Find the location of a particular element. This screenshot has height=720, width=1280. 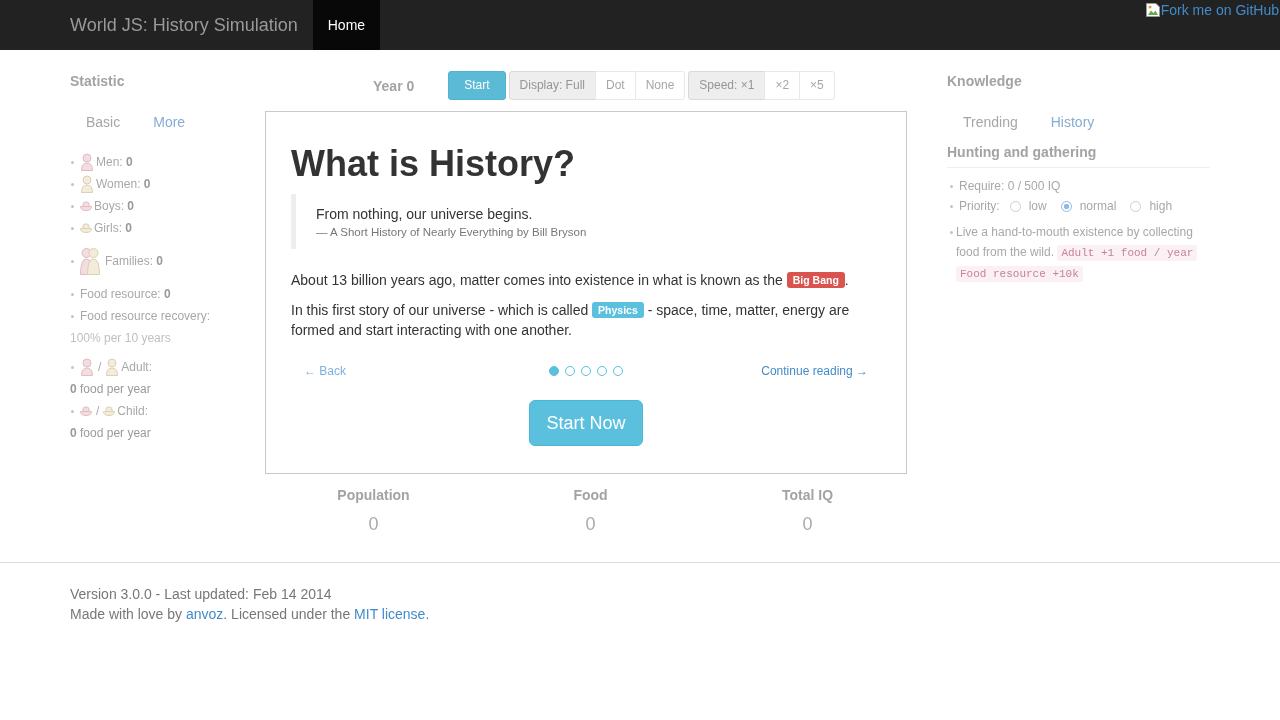

story-paragraph: In this first story of our universe - which is called Physics - space, time, matter, energy are formed and start interacting with one another. is located at coordinates (571, 320).